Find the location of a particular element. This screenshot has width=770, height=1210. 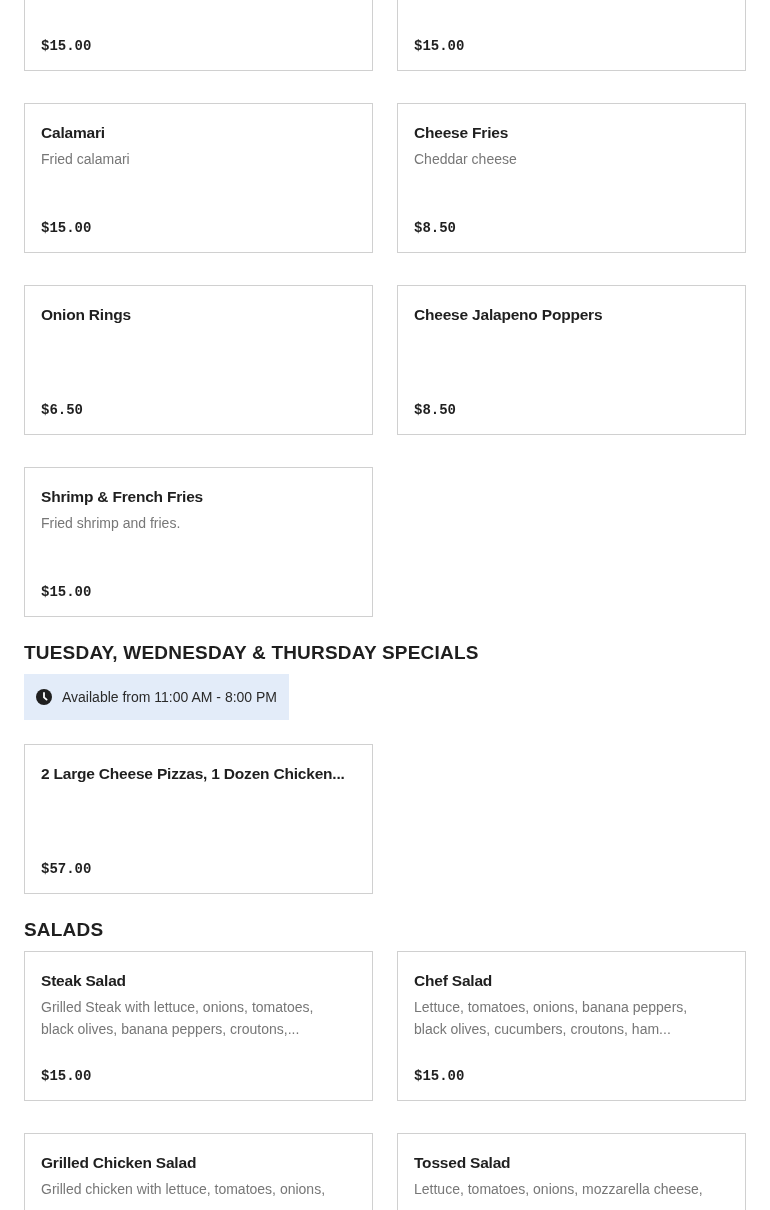

menu-item-card: Grilled Chicken Salad Grilled chicken with lettuce, tomatoes, onions, is located at coordinates (198, 1171).